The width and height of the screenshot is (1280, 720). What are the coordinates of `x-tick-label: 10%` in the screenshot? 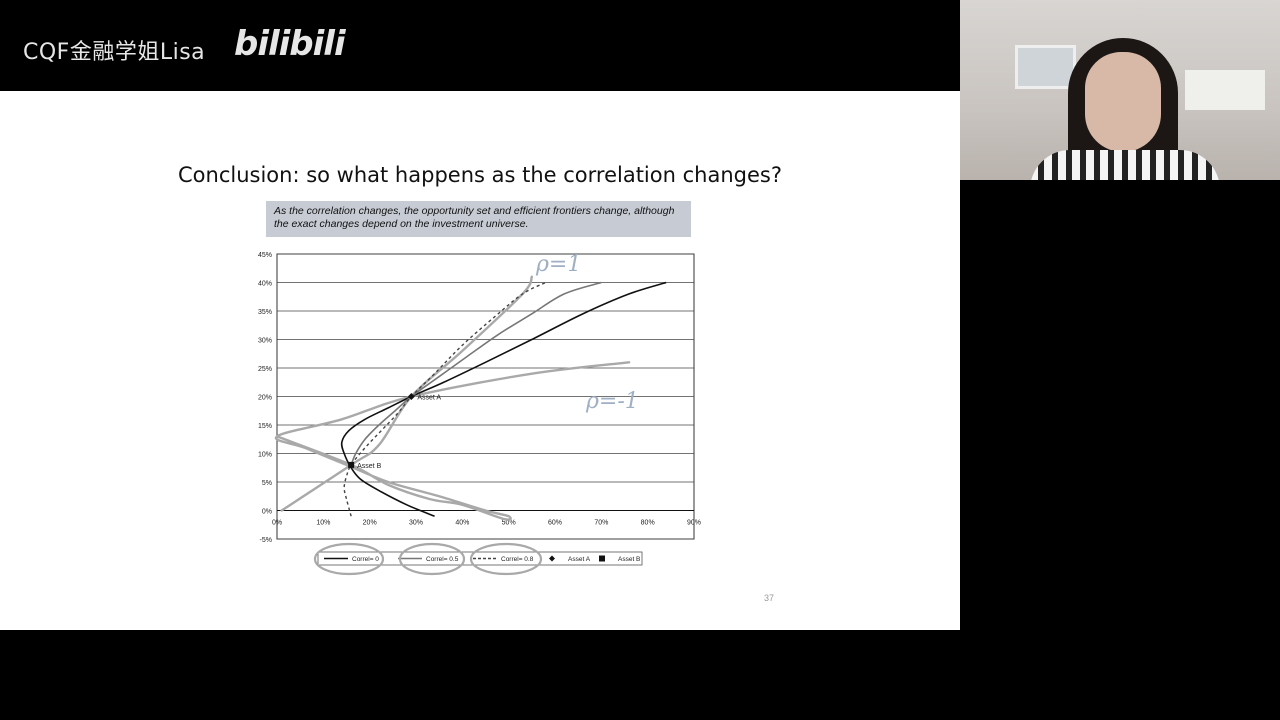 It's located at (323, 523).